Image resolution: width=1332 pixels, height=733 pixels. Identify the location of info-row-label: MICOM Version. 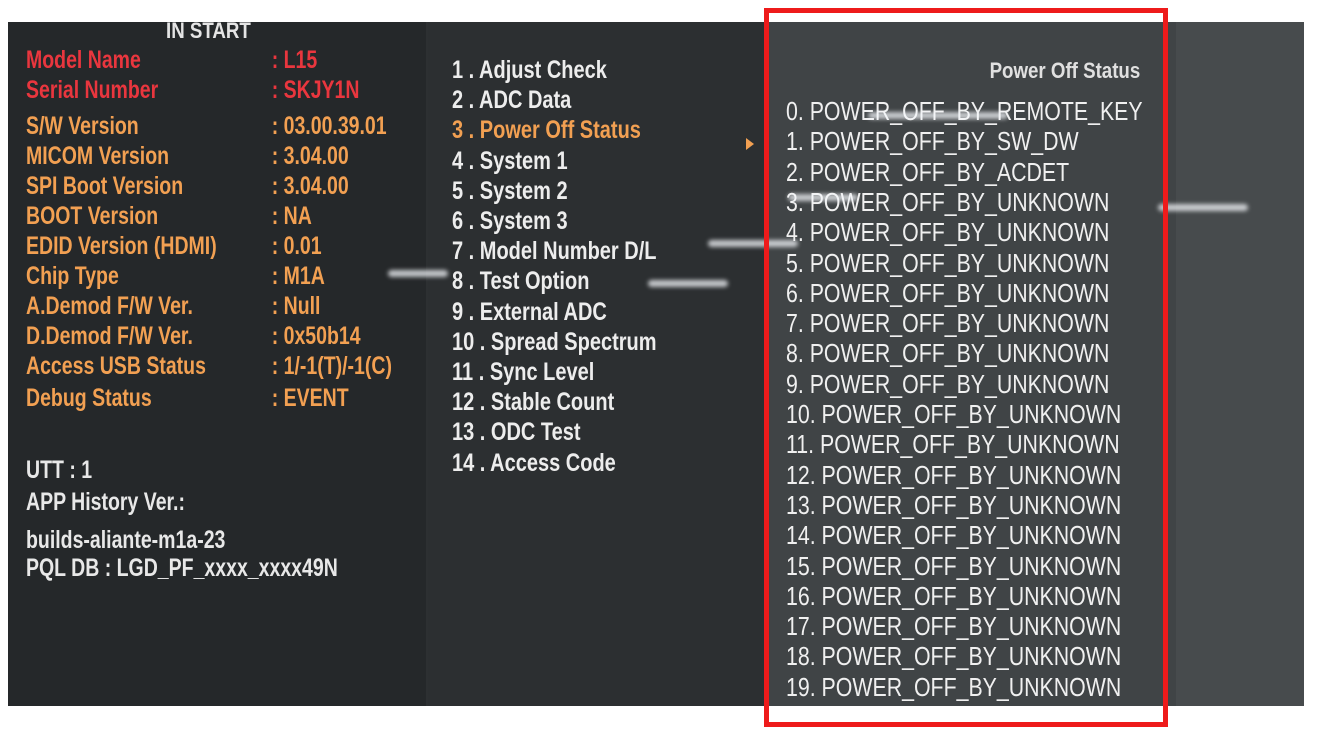
(98, 156).